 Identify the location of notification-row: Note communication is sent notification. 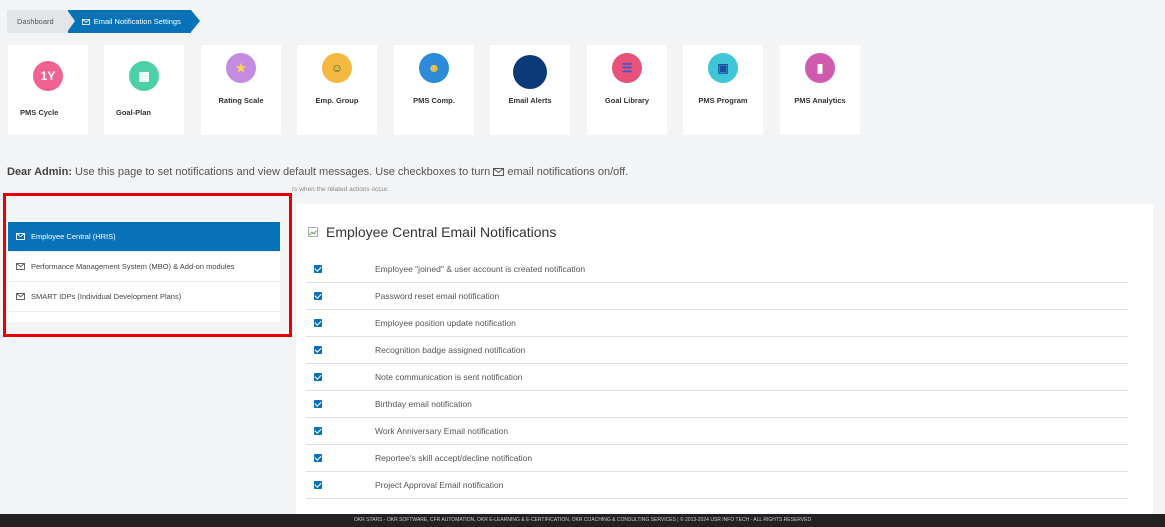
(717, 377).